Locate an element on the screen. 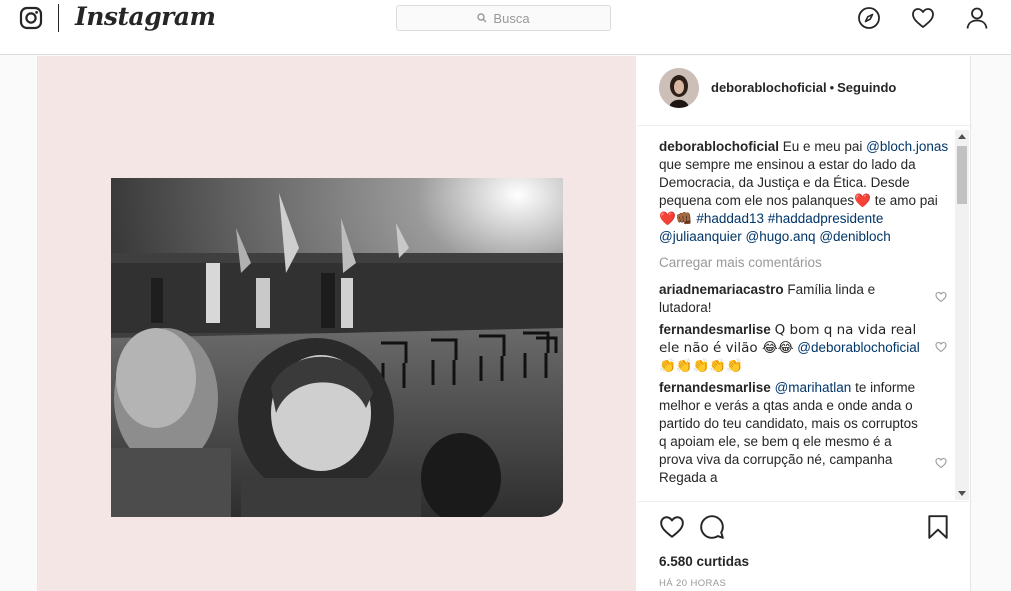 The image size is (1011, 591). comment-emoji: 👏👏👏👏👏 is located at coordinates (701, 366).